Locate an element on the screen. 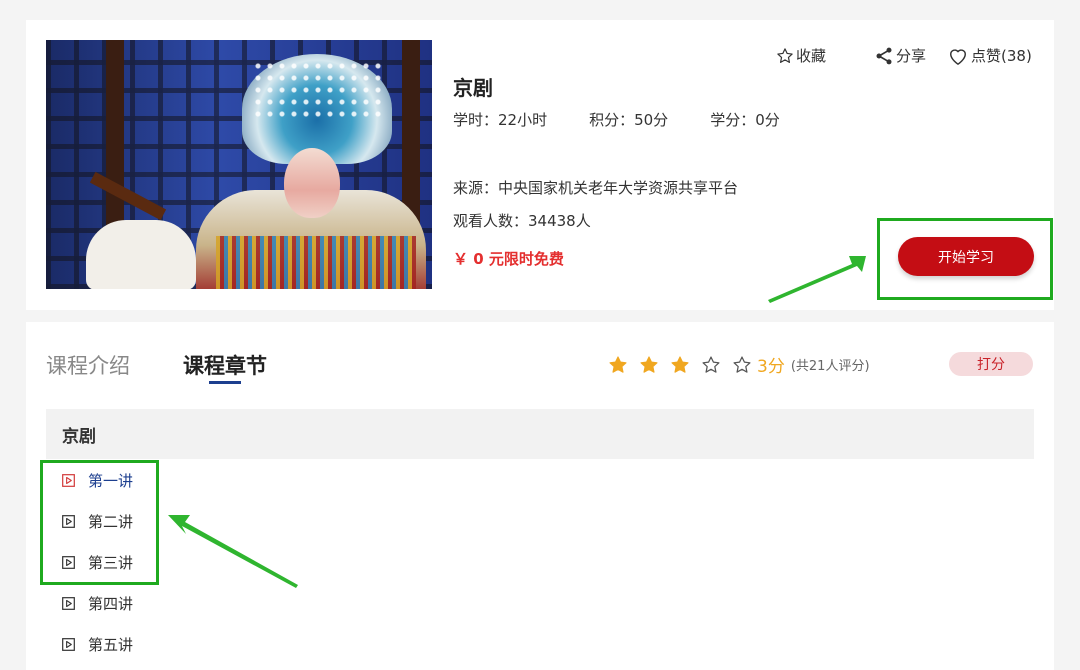 The height and width of the screenshot is (670, 1080). favorite-button: 收藏 is located at coordinates (801, 55).